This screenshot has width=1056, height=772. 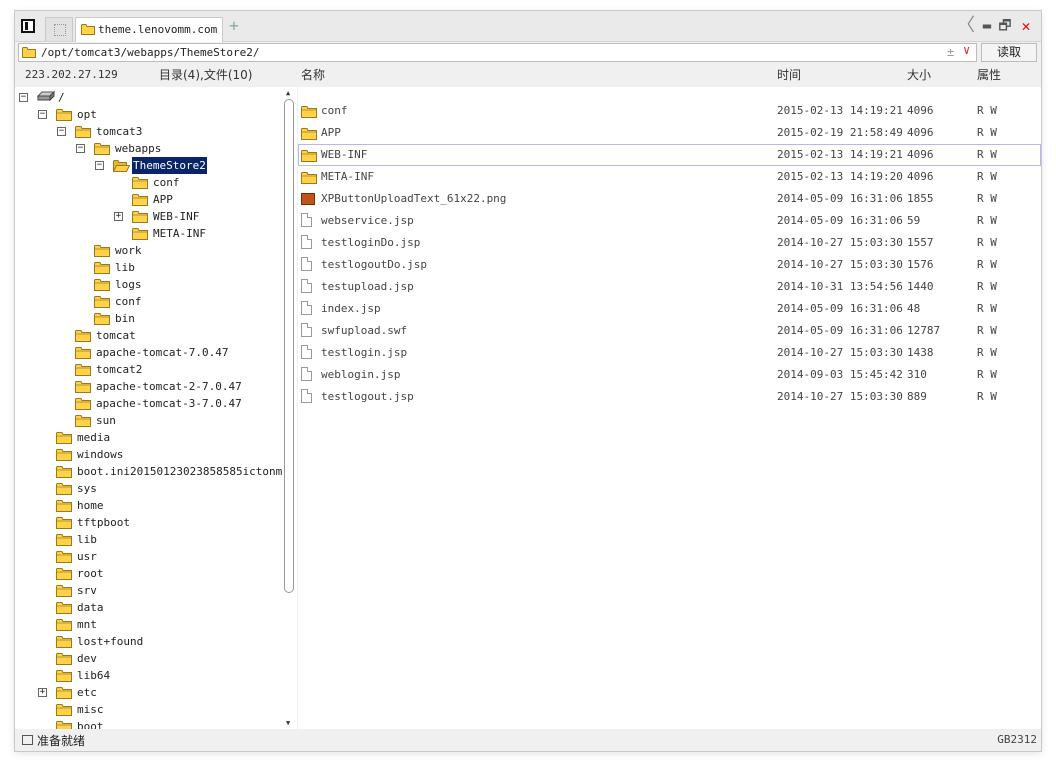 What do you see at coordinates (669, 353) in the screenshot?
I see `file-row: testlogin.jsp 2014-10-27 15:03:30 1438 R W` at bounding box center [669, 353].